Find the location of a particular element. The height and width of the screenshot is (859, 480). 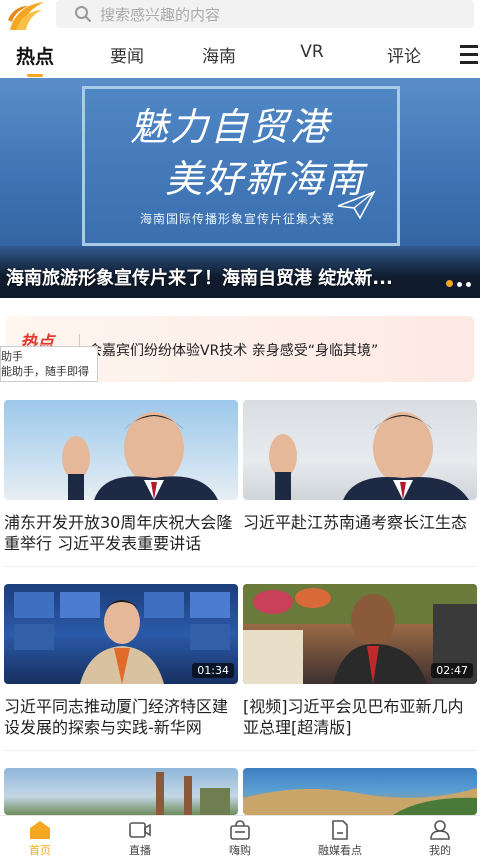

tab-active-indicator is located at coordinates (35, 75).